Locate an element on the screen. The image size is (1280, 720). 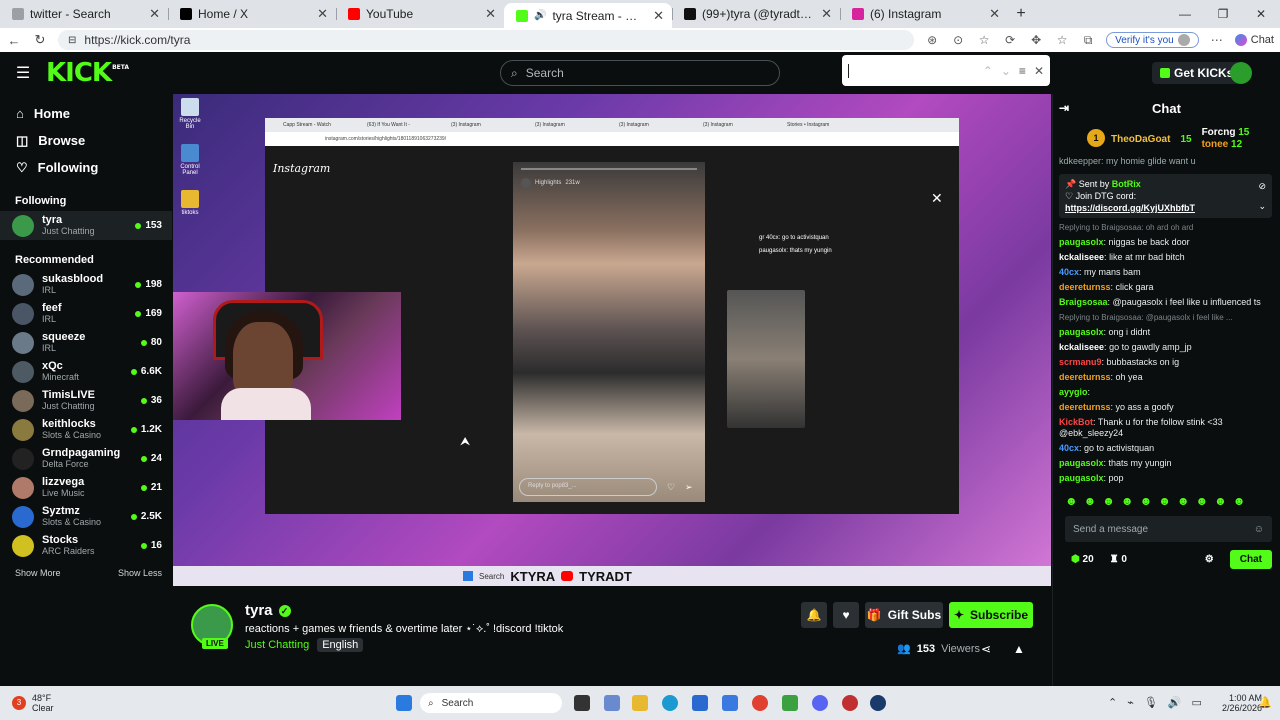
chat-username: kckaliseee is located at coordinates (1081, 347).